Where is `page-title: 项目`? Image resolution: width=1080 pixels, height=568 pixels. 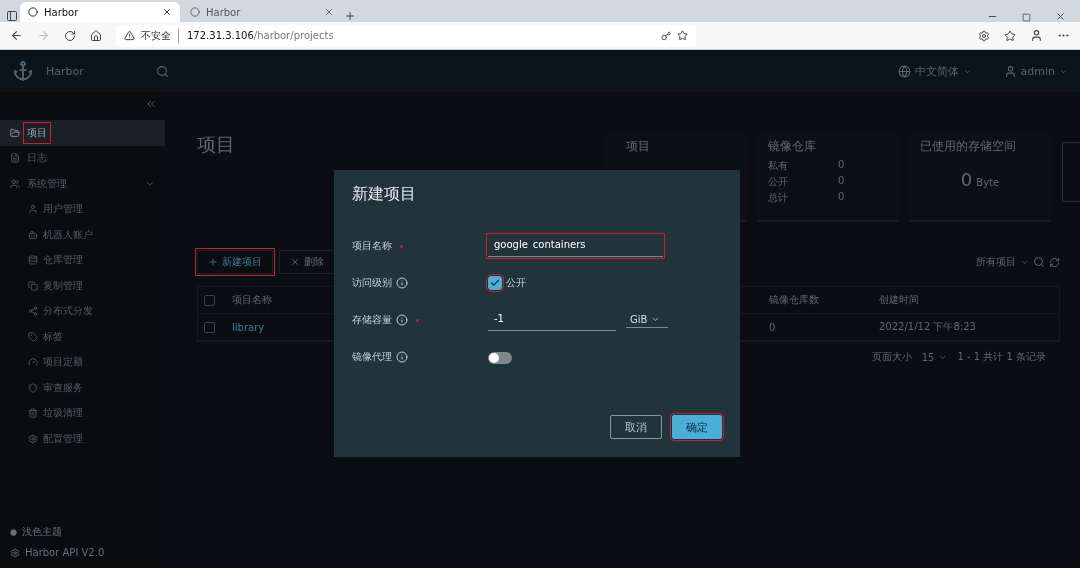
page-title: 项目 is located at coordinates (216, 144).